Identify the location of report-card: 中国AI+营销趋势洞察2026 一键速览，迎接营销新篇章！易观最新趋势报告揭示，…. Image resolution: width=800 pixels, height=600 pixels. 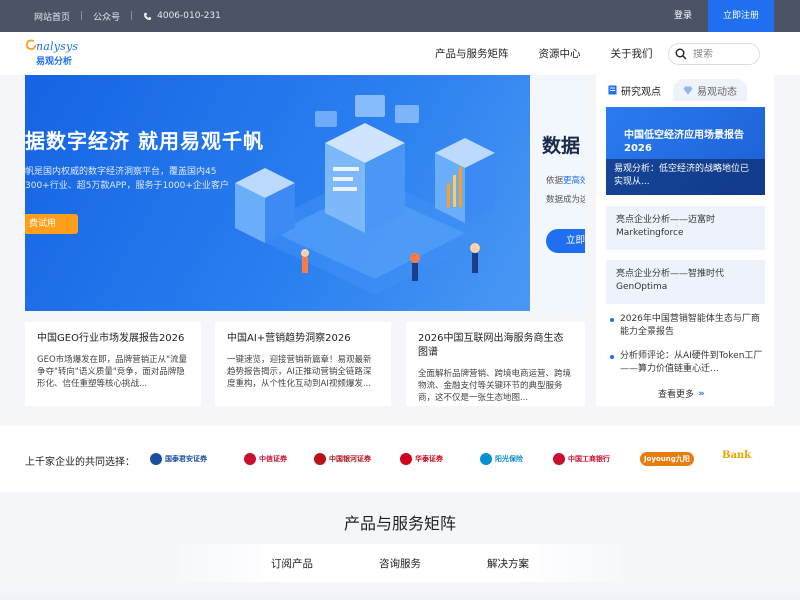
(303, 364).